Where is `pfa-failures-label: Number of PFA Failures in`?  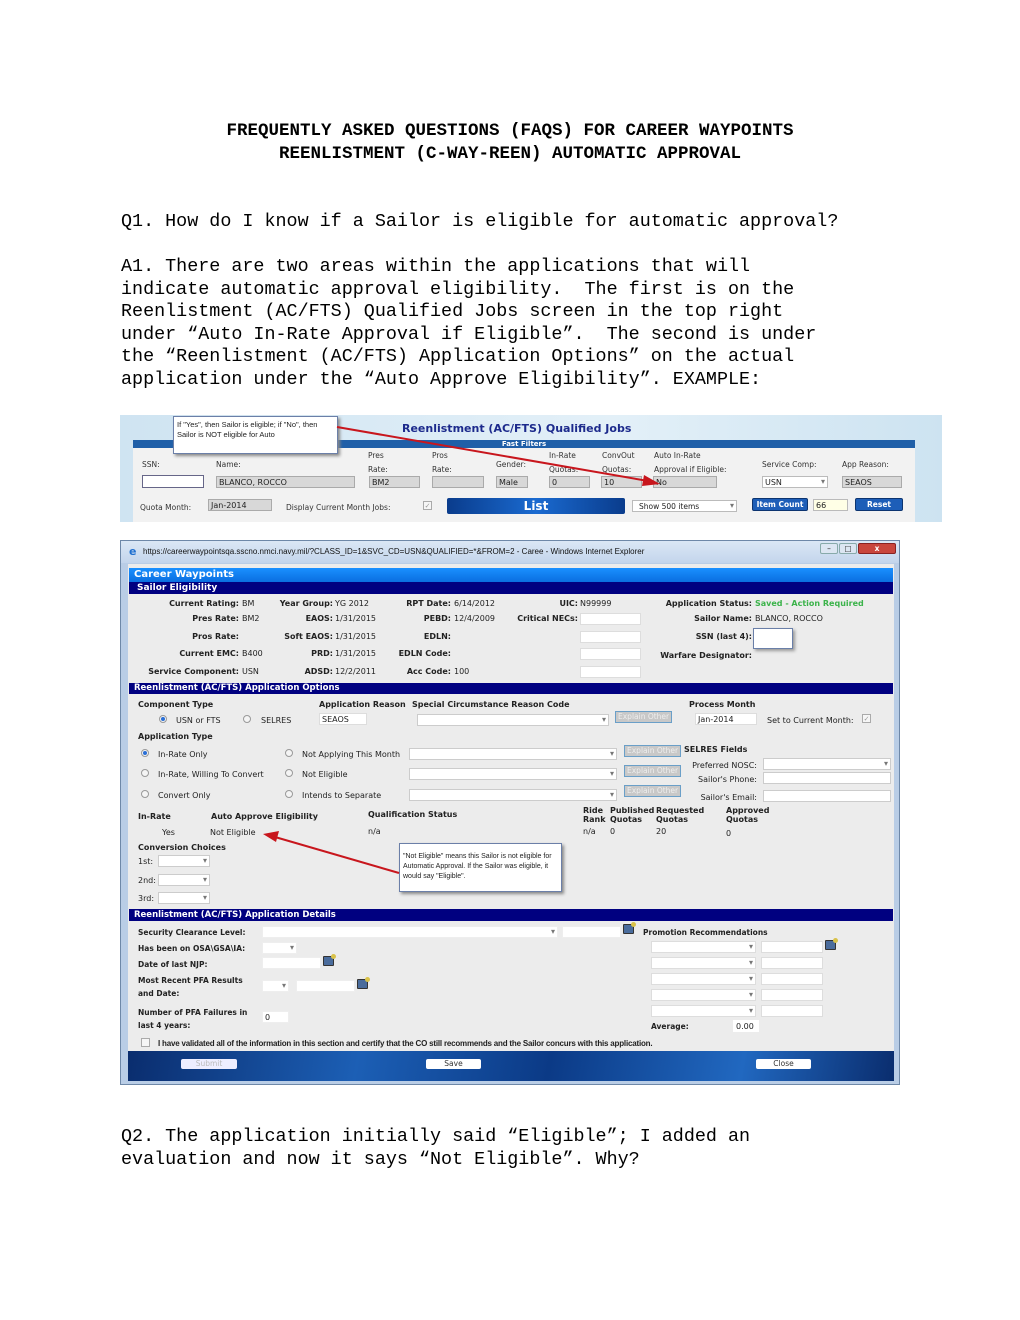 pfa-failures-label: Number of PFA Failures in is located at coordinates (193, 1012).